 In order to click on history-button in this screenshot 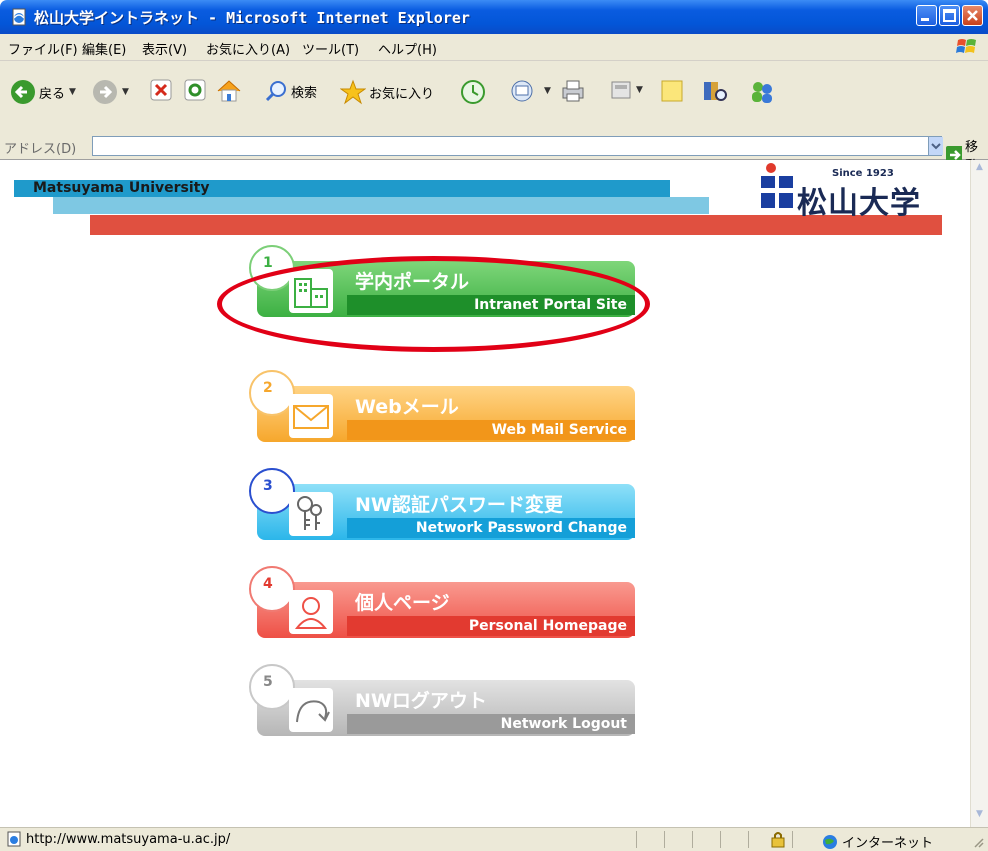, I will do `click(473, 92)`.